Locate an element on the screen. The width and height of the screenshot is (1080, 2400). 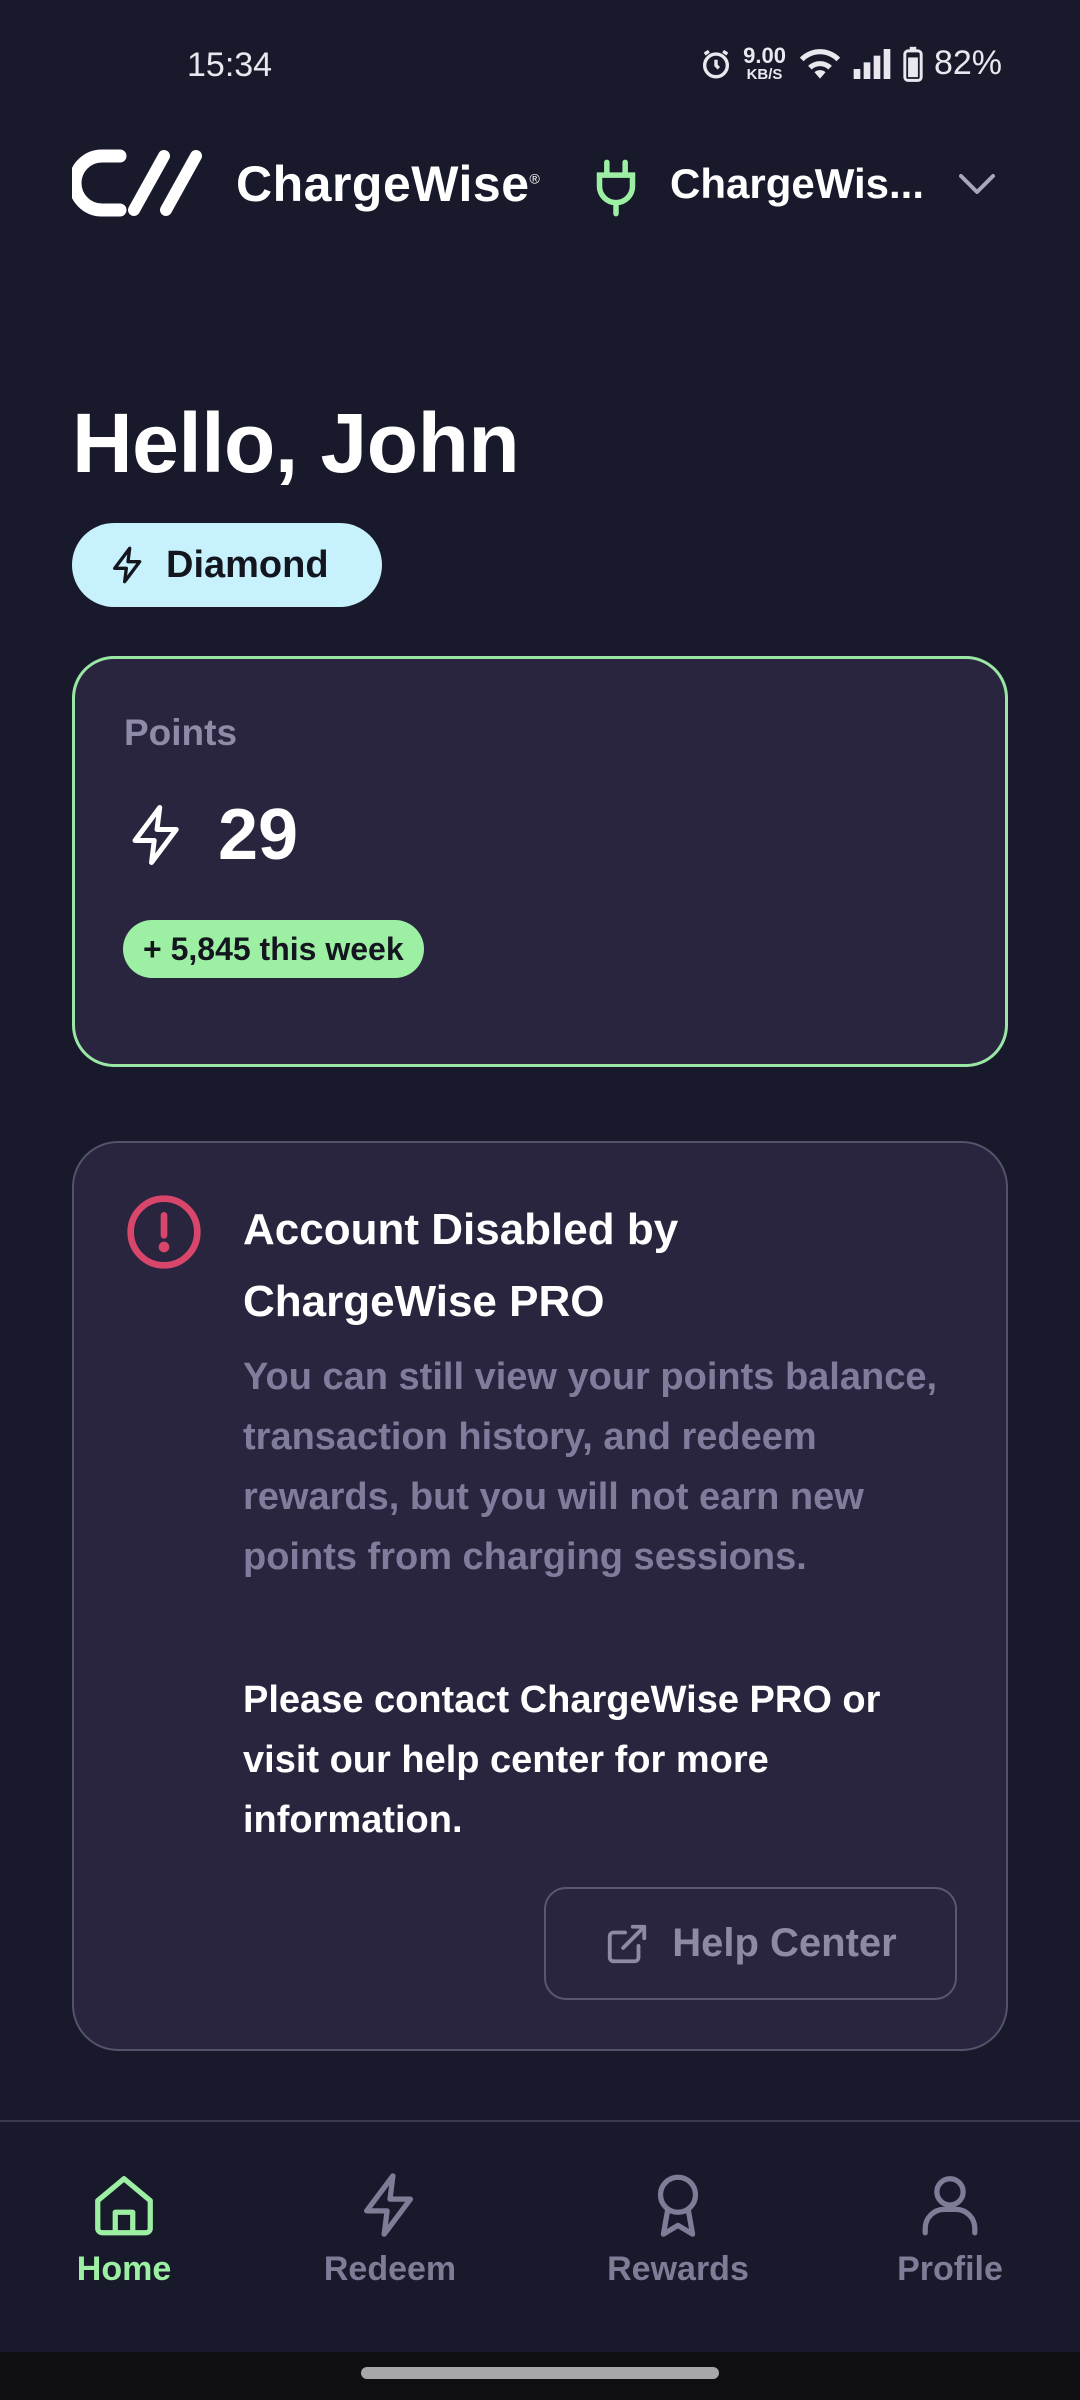
plug-icon is located at coordinates (616, 188).